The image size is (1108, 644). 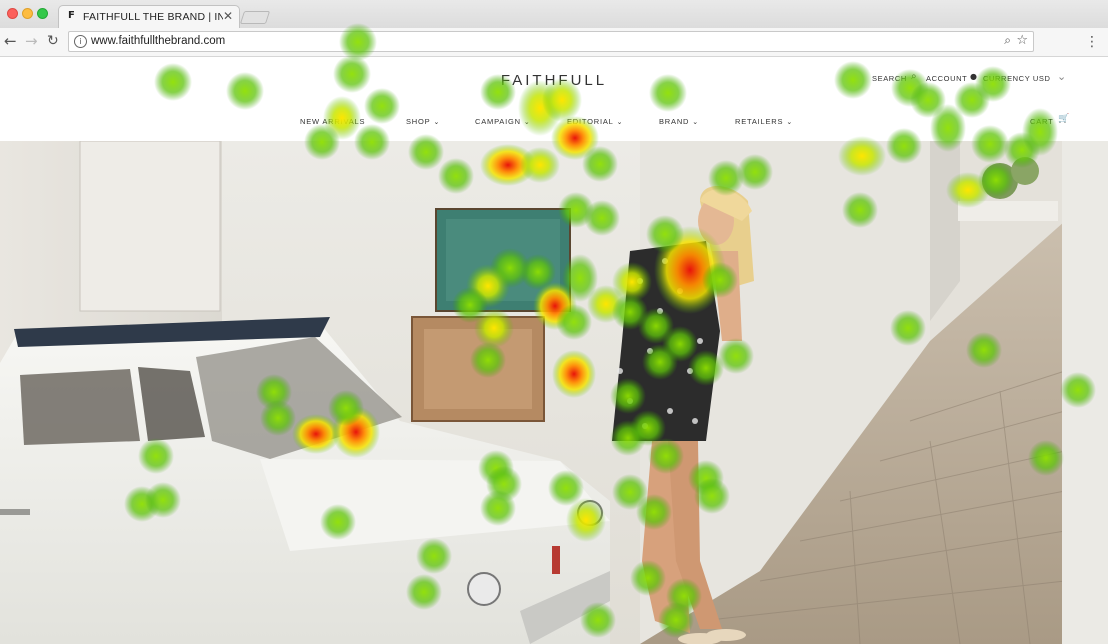 I want to click on nav-label: CAMPAIGN, so click(x=498, y=121).